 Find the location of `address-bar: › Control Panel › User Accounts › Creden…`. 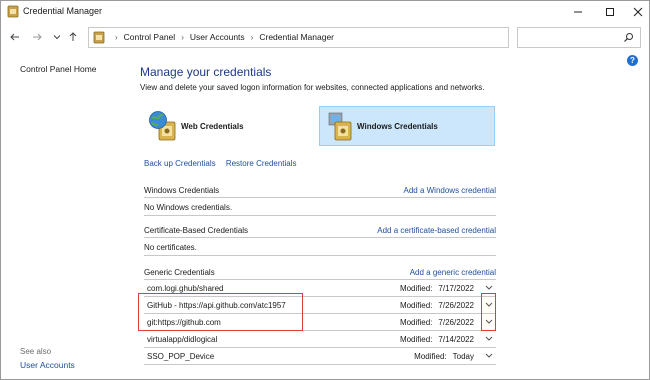

address-bar: › Control Panel › User Accounts › Creden… is located at coordinates (337, 37).